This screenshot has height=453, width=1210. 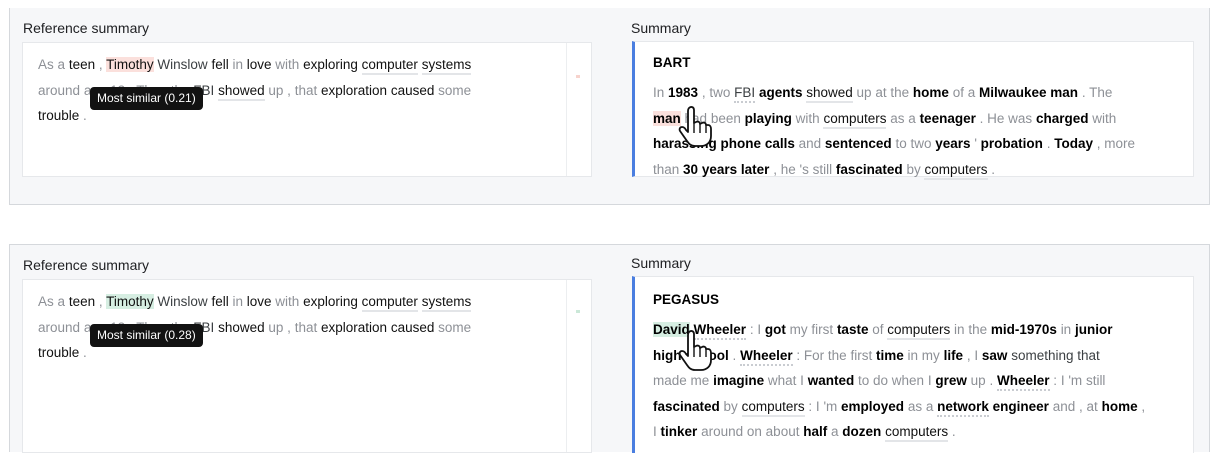 What do you see at coordinates (146, 335) in the screenshot?
I see `similarity-tooltip: Most similar (0.28)` at bounding box center [146, 335].